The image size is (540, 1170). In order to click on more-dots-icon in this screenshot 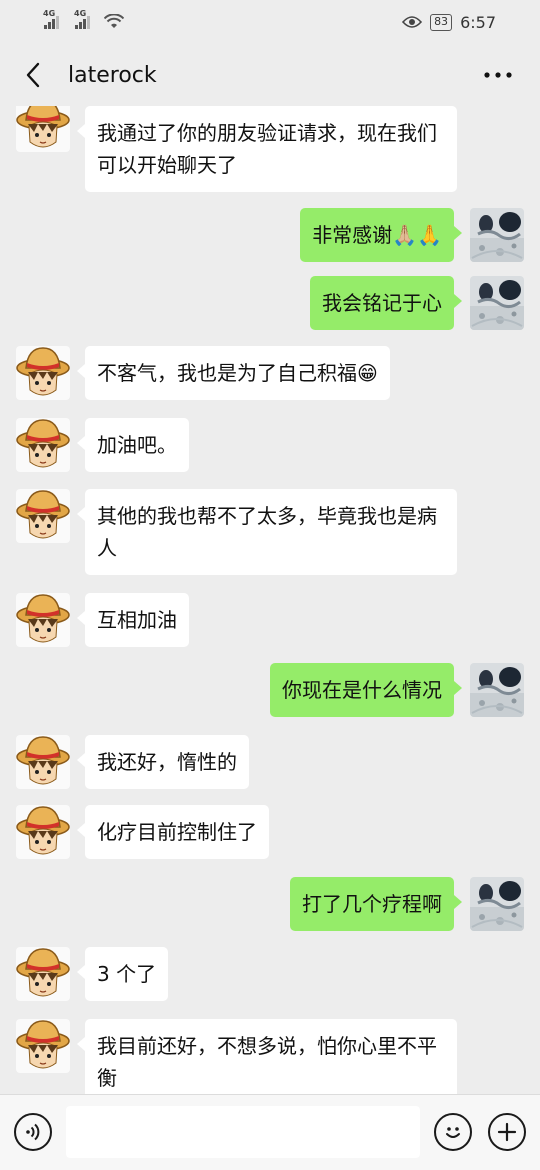, I will do `click(498, 75)`.